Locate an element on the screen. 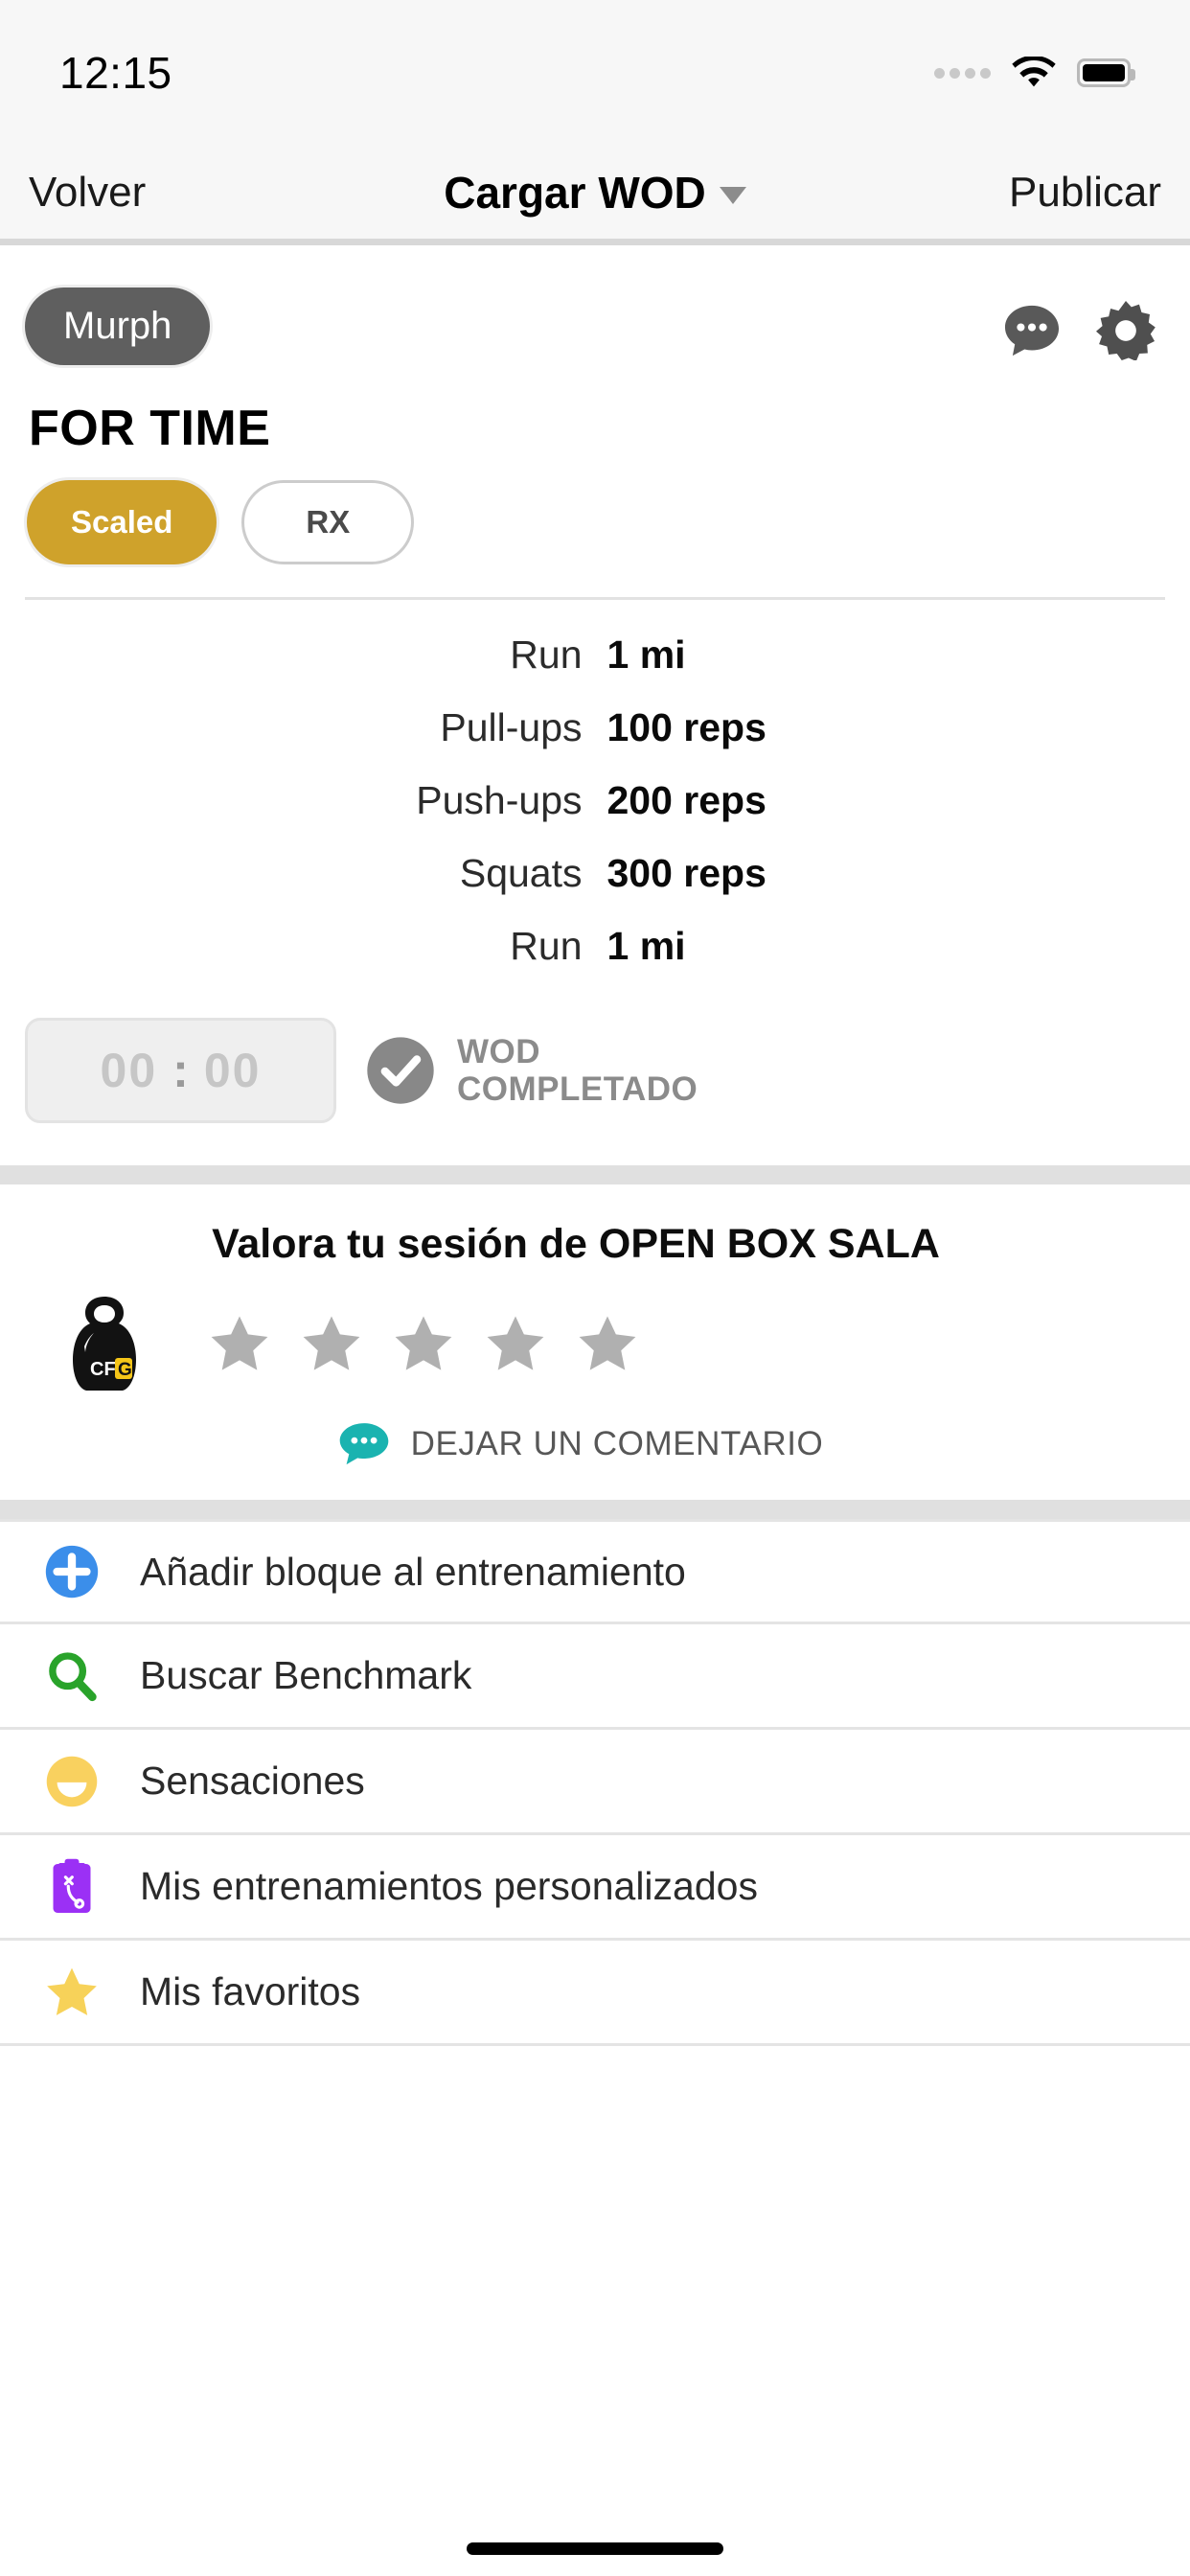  timer-seconds: 00 is located at coordinates (233, 1070).